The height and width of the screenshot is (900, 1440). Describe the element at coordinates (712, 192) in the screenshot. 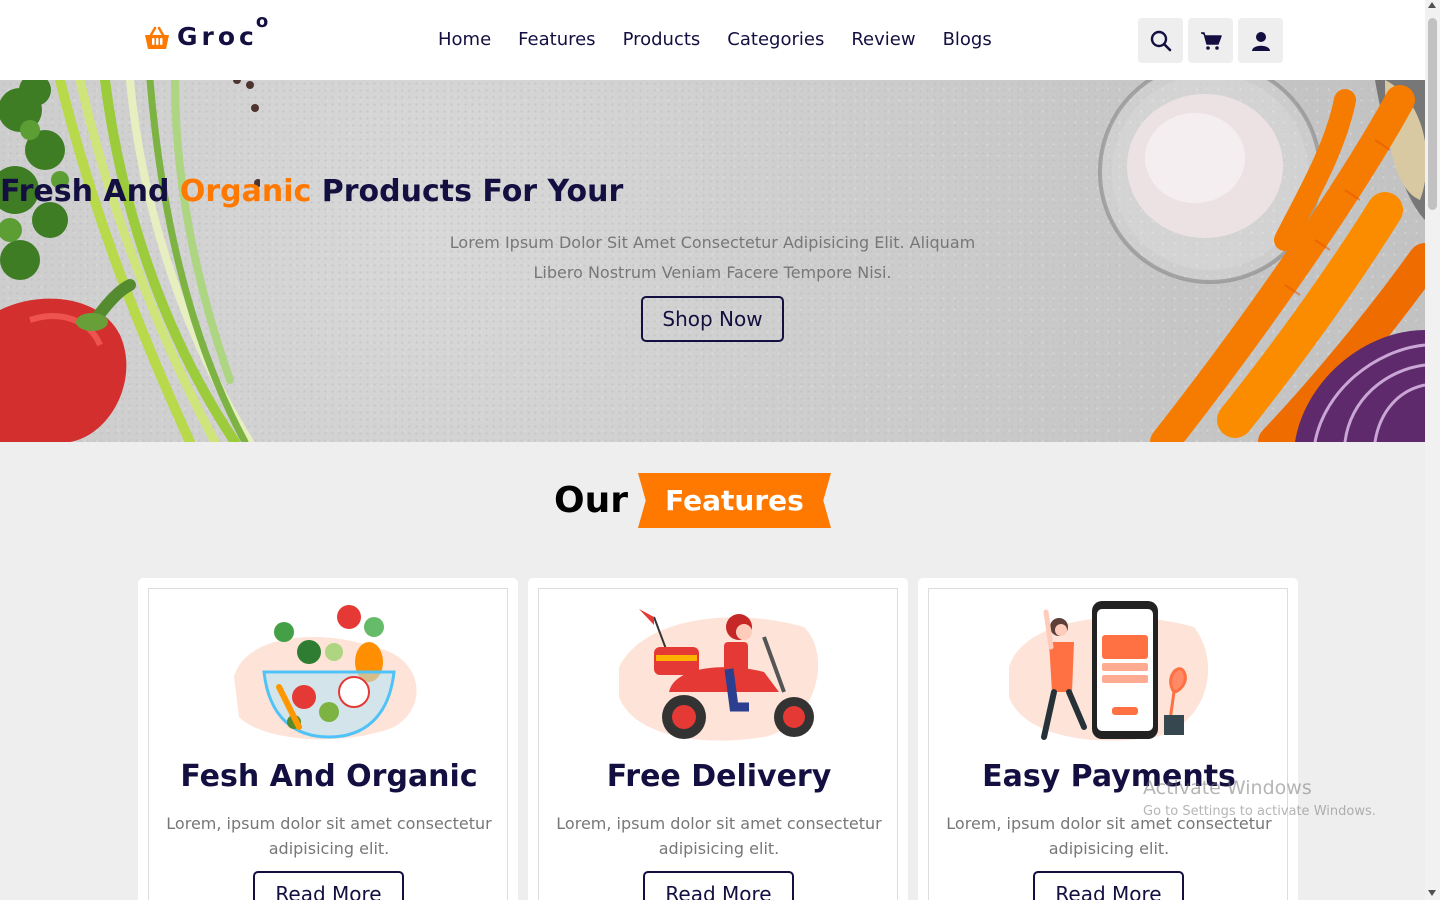

I see `hero-title: Fresh And Organic Products For Your` at that location.